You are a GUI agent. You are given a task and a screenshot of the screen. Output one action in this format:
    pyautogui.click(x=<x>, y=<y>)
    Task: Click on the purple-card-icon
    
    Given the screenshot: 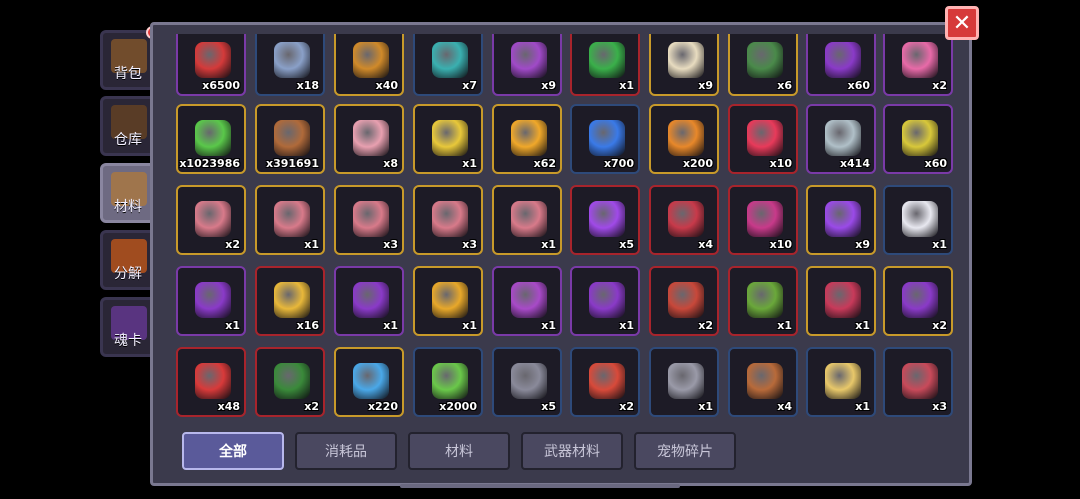 What is the action you would take?
    pyautogui.click(x=765, y=219)
    